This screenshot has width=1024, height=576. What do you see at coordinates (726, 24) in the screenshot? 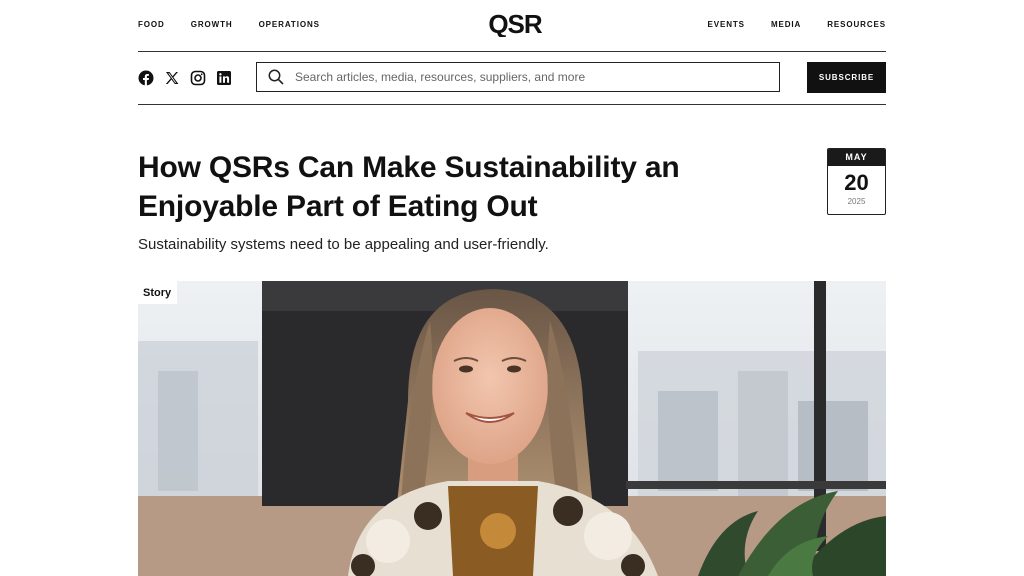
I see `nav-events: EVENTS` at bounding box center [726, 24].